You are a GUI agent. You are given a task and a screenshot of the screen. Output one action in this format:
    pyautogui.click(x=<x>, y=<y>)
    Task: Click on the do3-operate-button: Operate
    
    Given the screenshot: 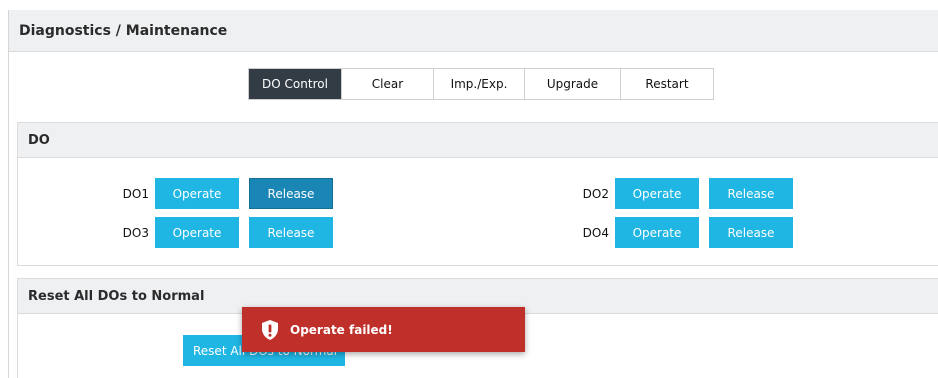 What is the action you would take?
    pyautogui.click(x=197, y=232)
    